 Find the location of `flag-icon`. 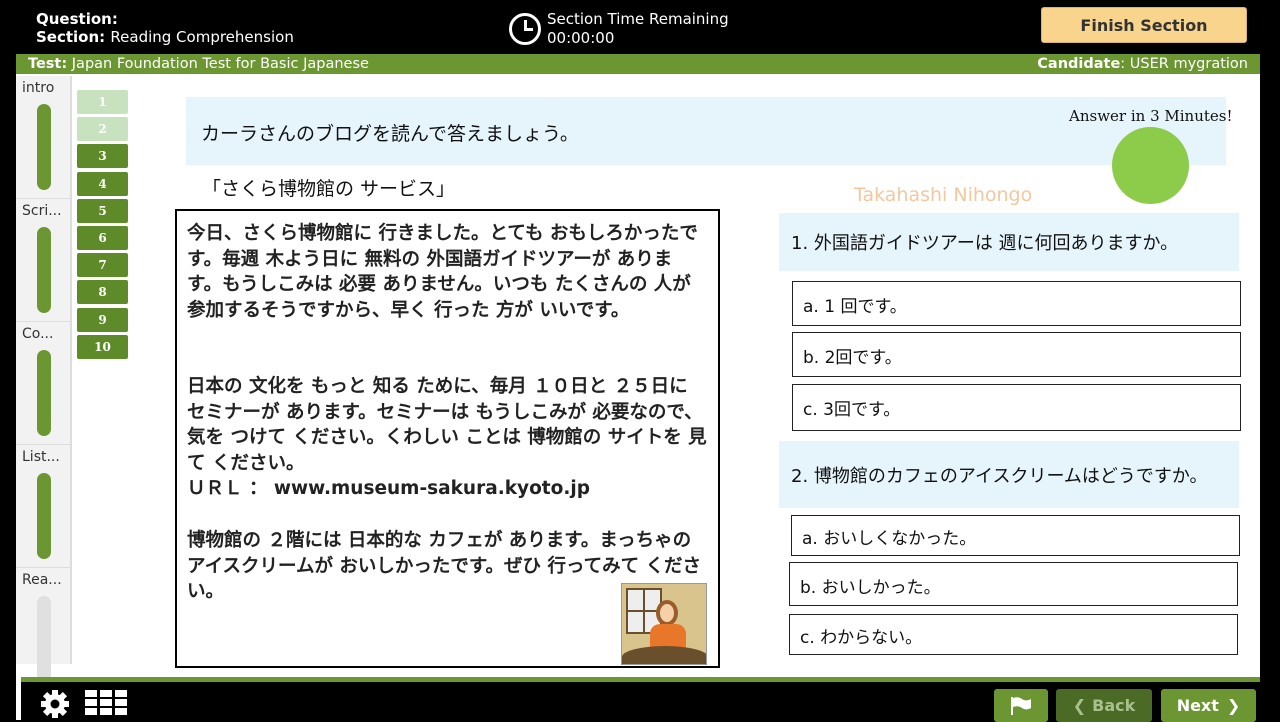

flag-icon is located at coordinates (1021, 705).